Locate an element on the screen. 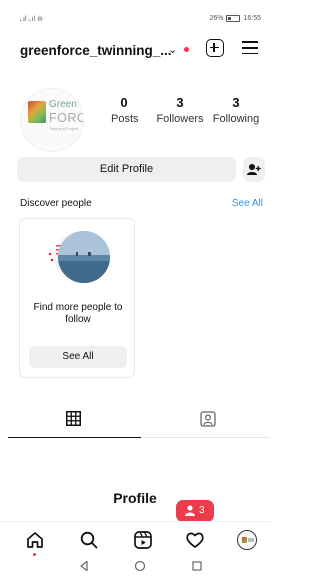 The image size is (320, 578). notification-dot-icon is located at coordinates (186, 49).